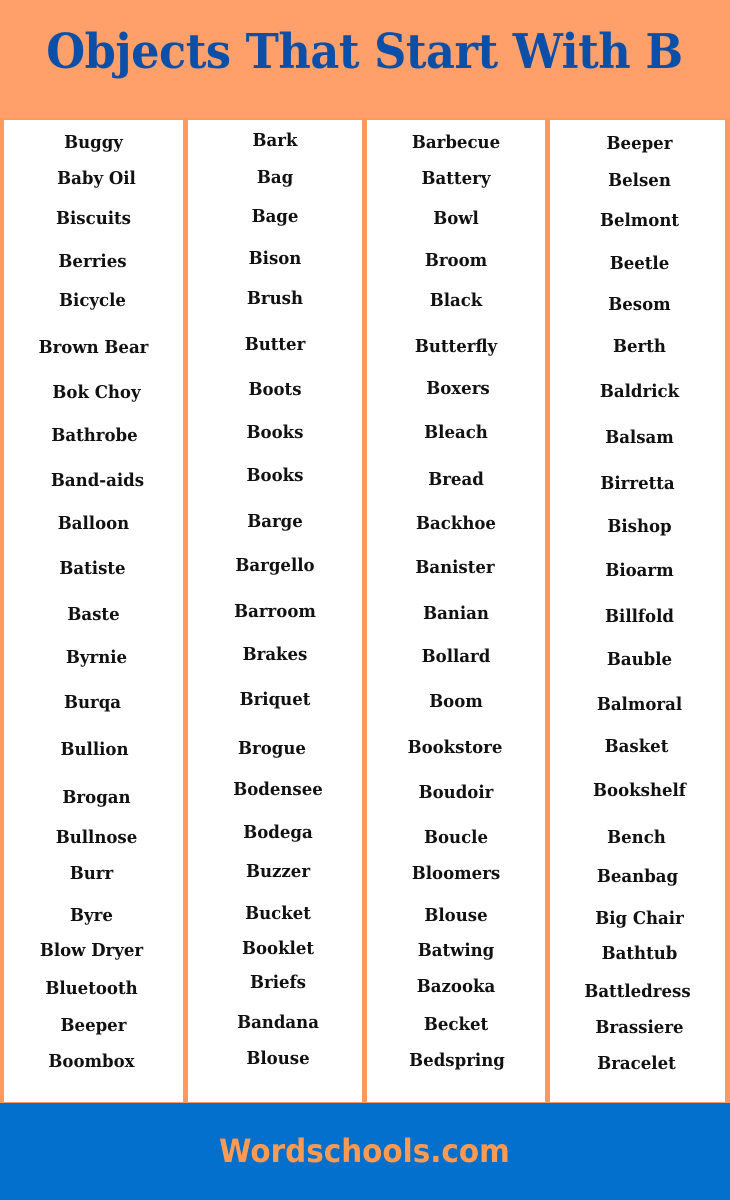 The width and height of the screenshot is (730, 1200). Describe the element at coordinates (91, 988) in the screenshot. I see `word-item: Bluetooth` at that location.